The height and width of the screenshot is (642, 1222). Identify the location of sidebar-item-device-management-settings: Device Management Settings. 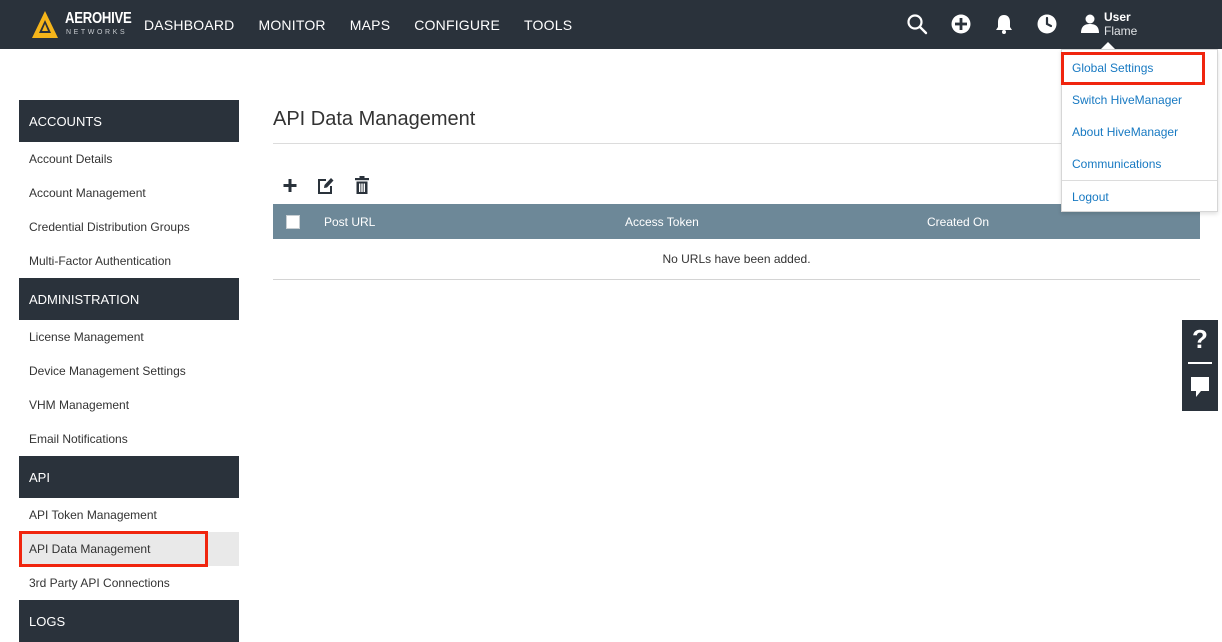
(129, 371).